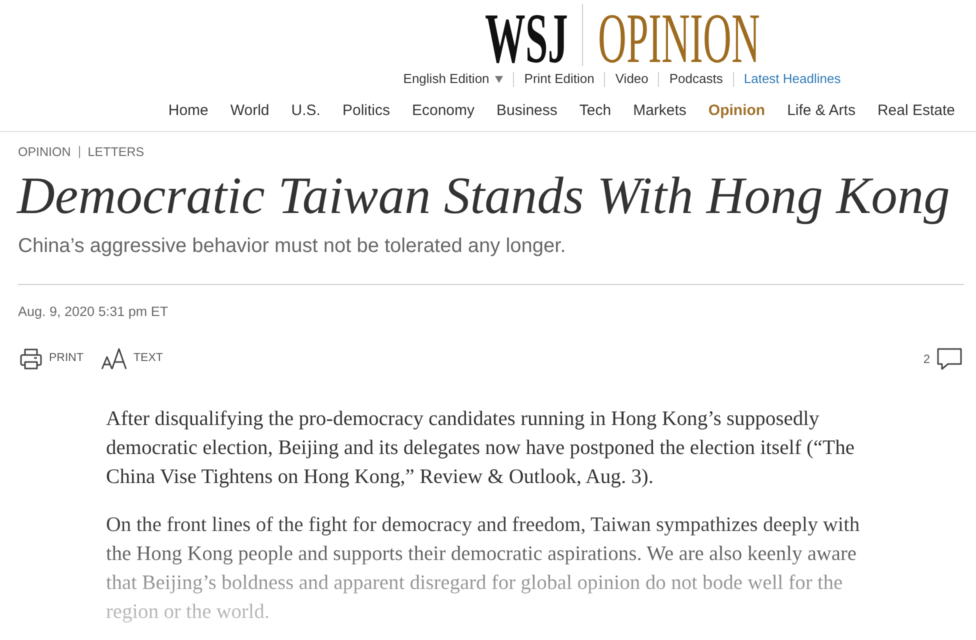 Image resolution: width=976 pixels, height=640 pixels. What do you see at coordinates (696, 79) in the screenshot?
I see `edition-nav-link: Podcasts` at bounding box center [696, 79].